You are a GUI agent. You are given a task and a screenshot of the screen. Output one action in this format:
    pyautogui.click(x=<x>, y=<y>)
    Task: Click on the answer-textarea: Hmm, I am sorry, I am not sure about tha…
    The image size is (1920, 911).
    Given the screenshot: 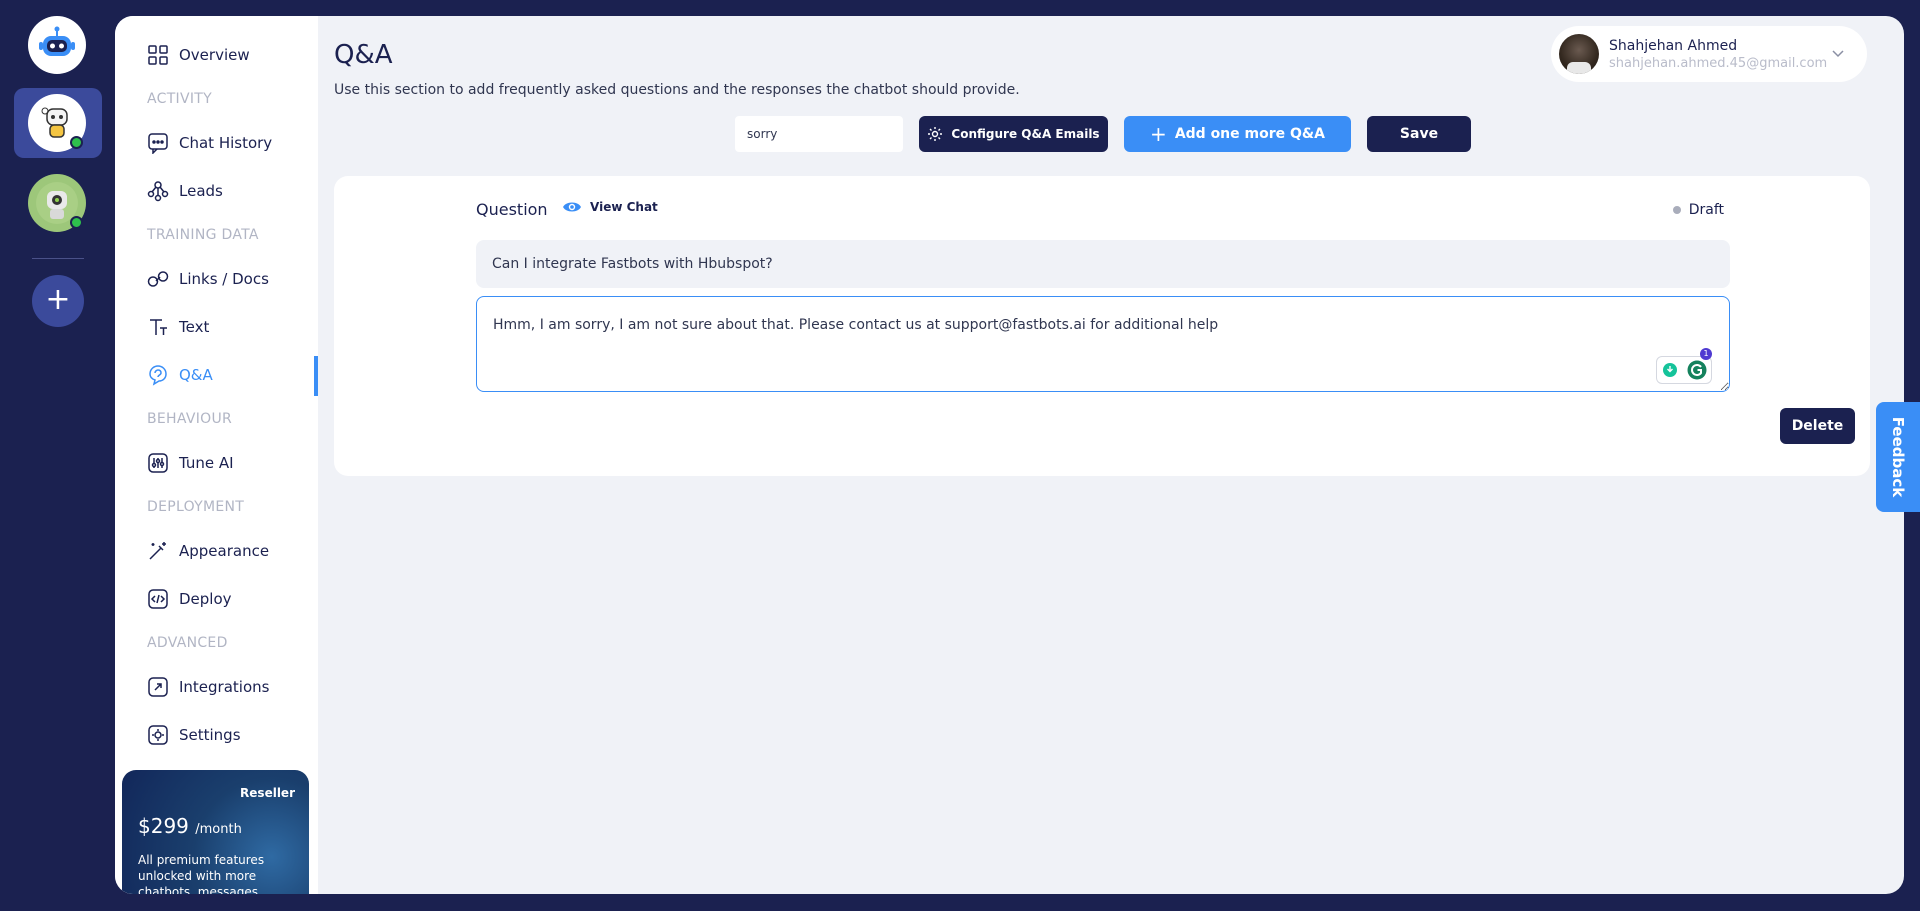 What is the action you would take?
    pyautogui.click(x=1103, y=344)
    